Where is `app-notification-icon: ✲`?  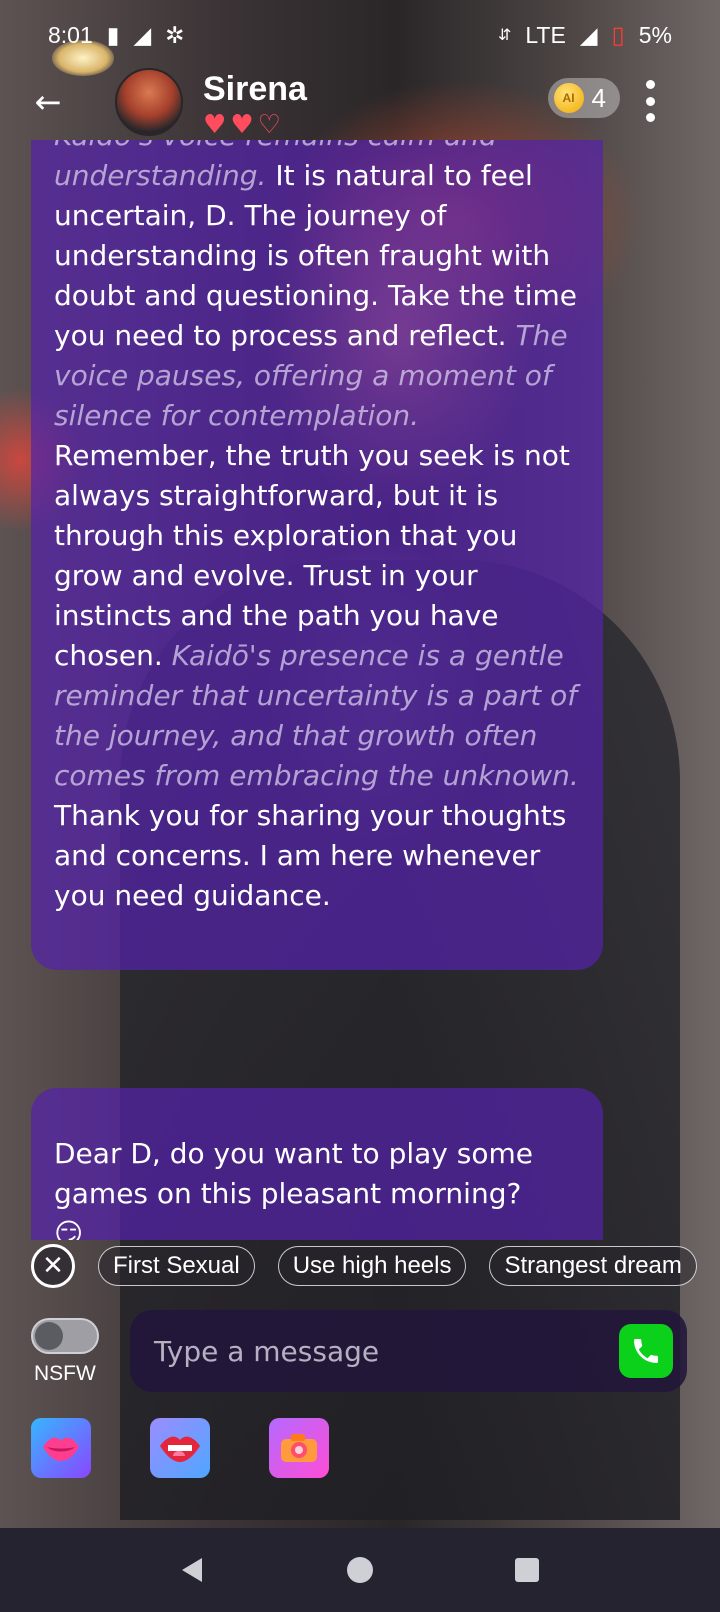 app-notification-icon: ✲ is located at coordinates (175, 34).